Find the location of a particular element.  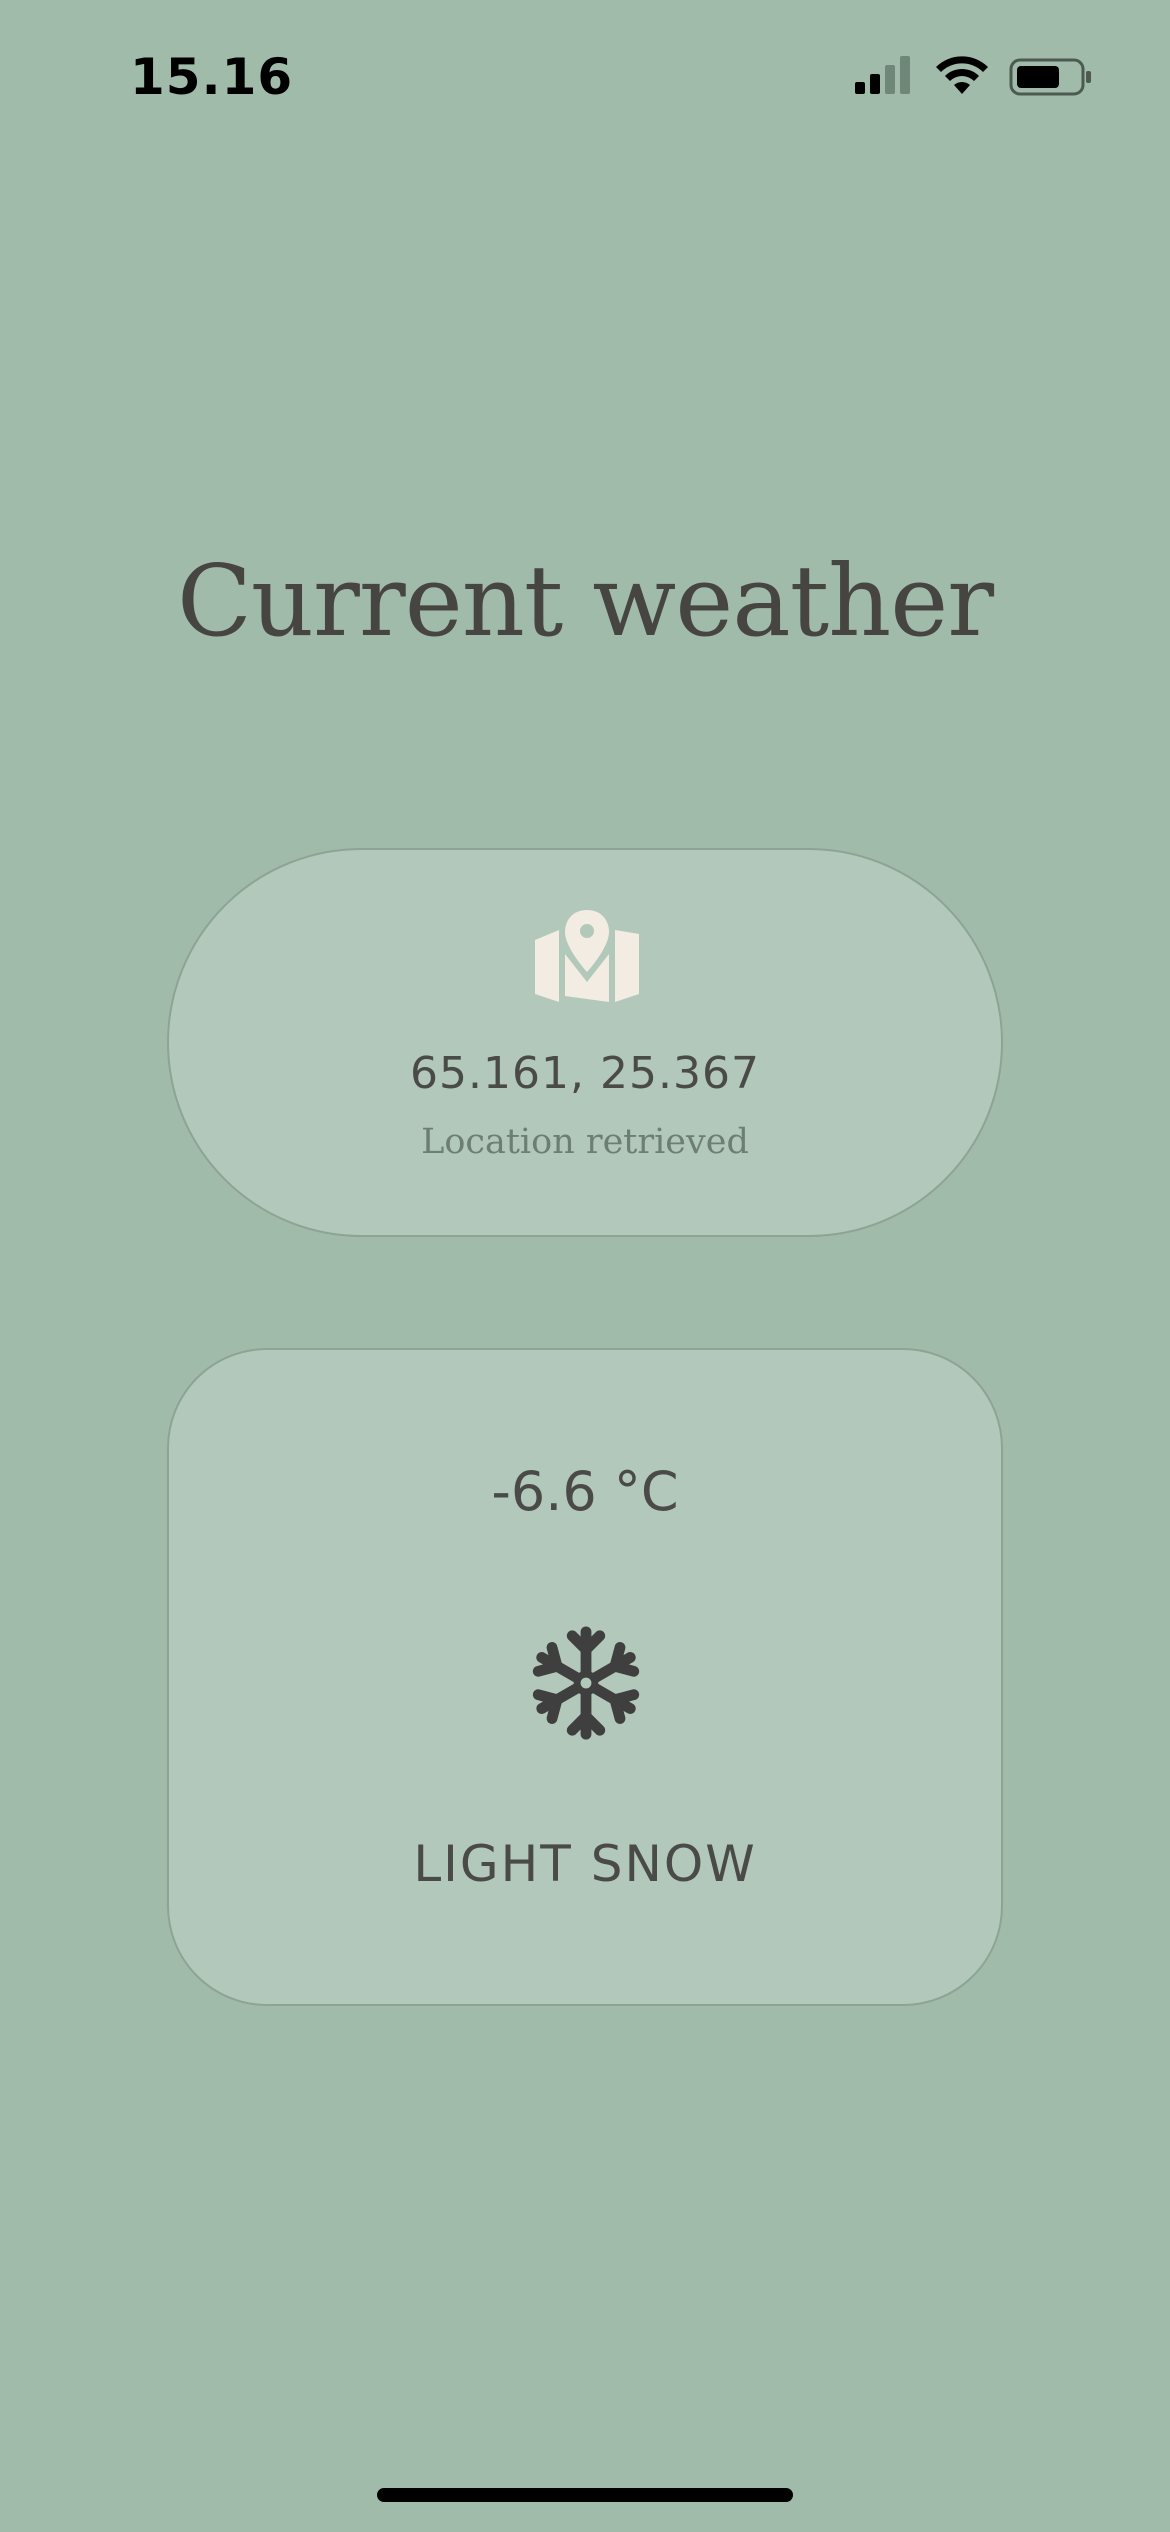

temperature-text: -6.6 °C is located at coordinates (585, 1491).